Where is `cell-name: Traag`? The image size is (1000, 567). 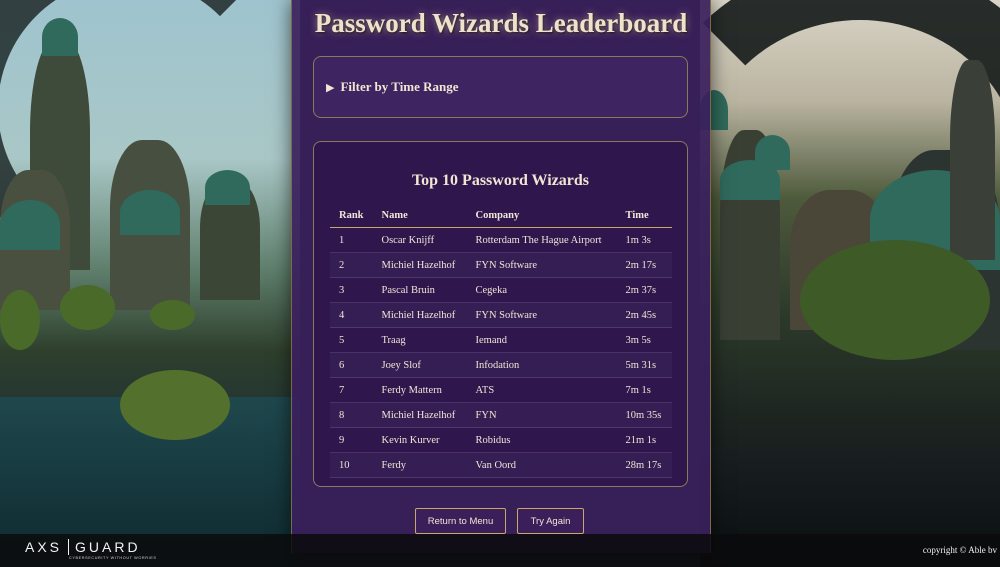
cell-name: Traag is located at coordinates (419, 340).